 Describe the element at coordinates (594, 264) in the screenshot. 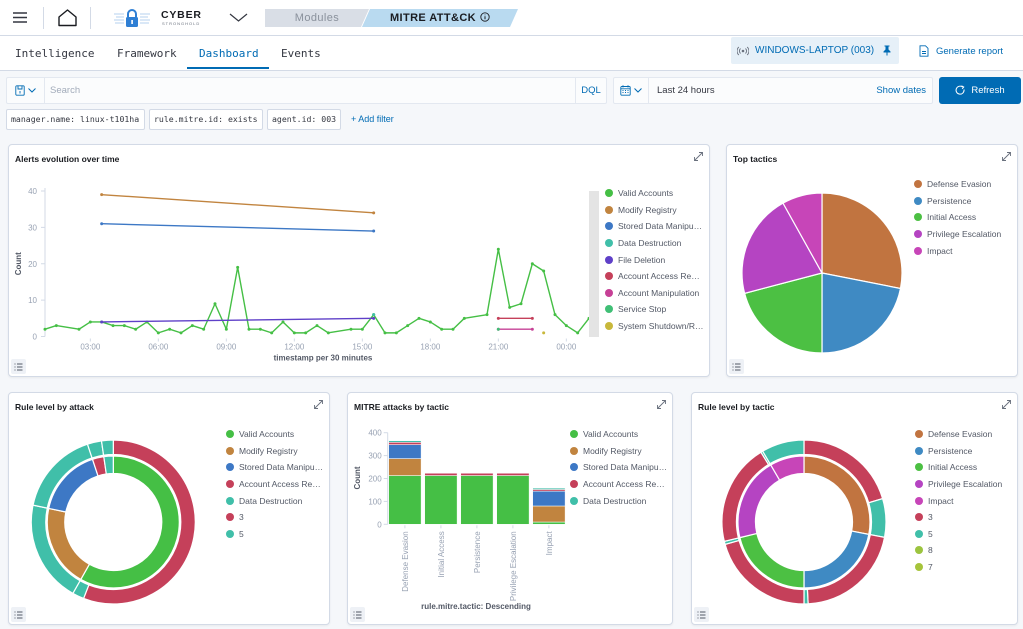

I see `legend-scrollbar` at that location.